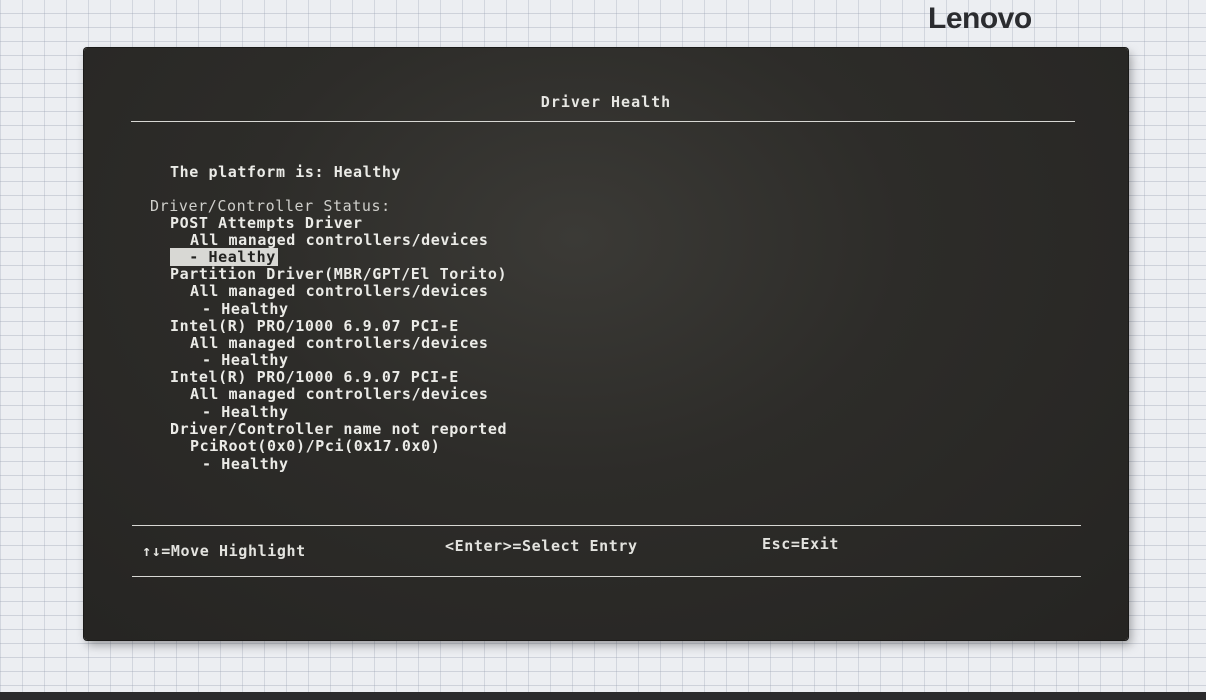 This screenshot has width=1206, height=700. Describe the element at coordinates (245, 412) in the screenshot. I see `health-entry-4: - Healthy` at that location.